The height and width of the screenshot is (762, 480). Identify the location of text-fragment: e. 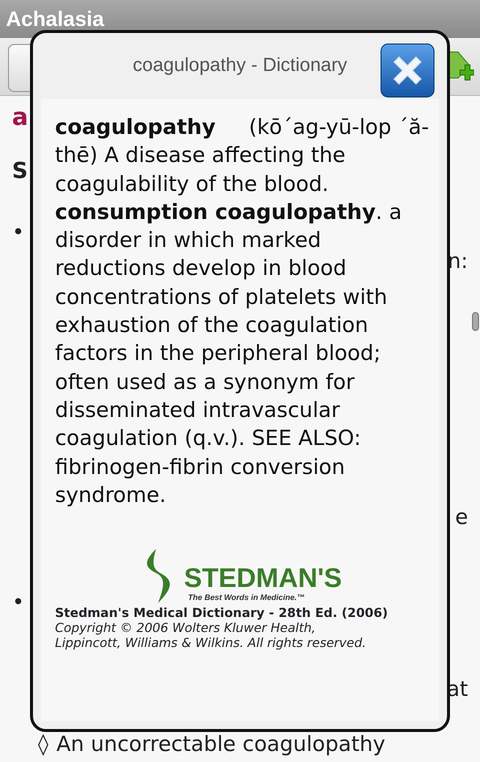
(461, 517).